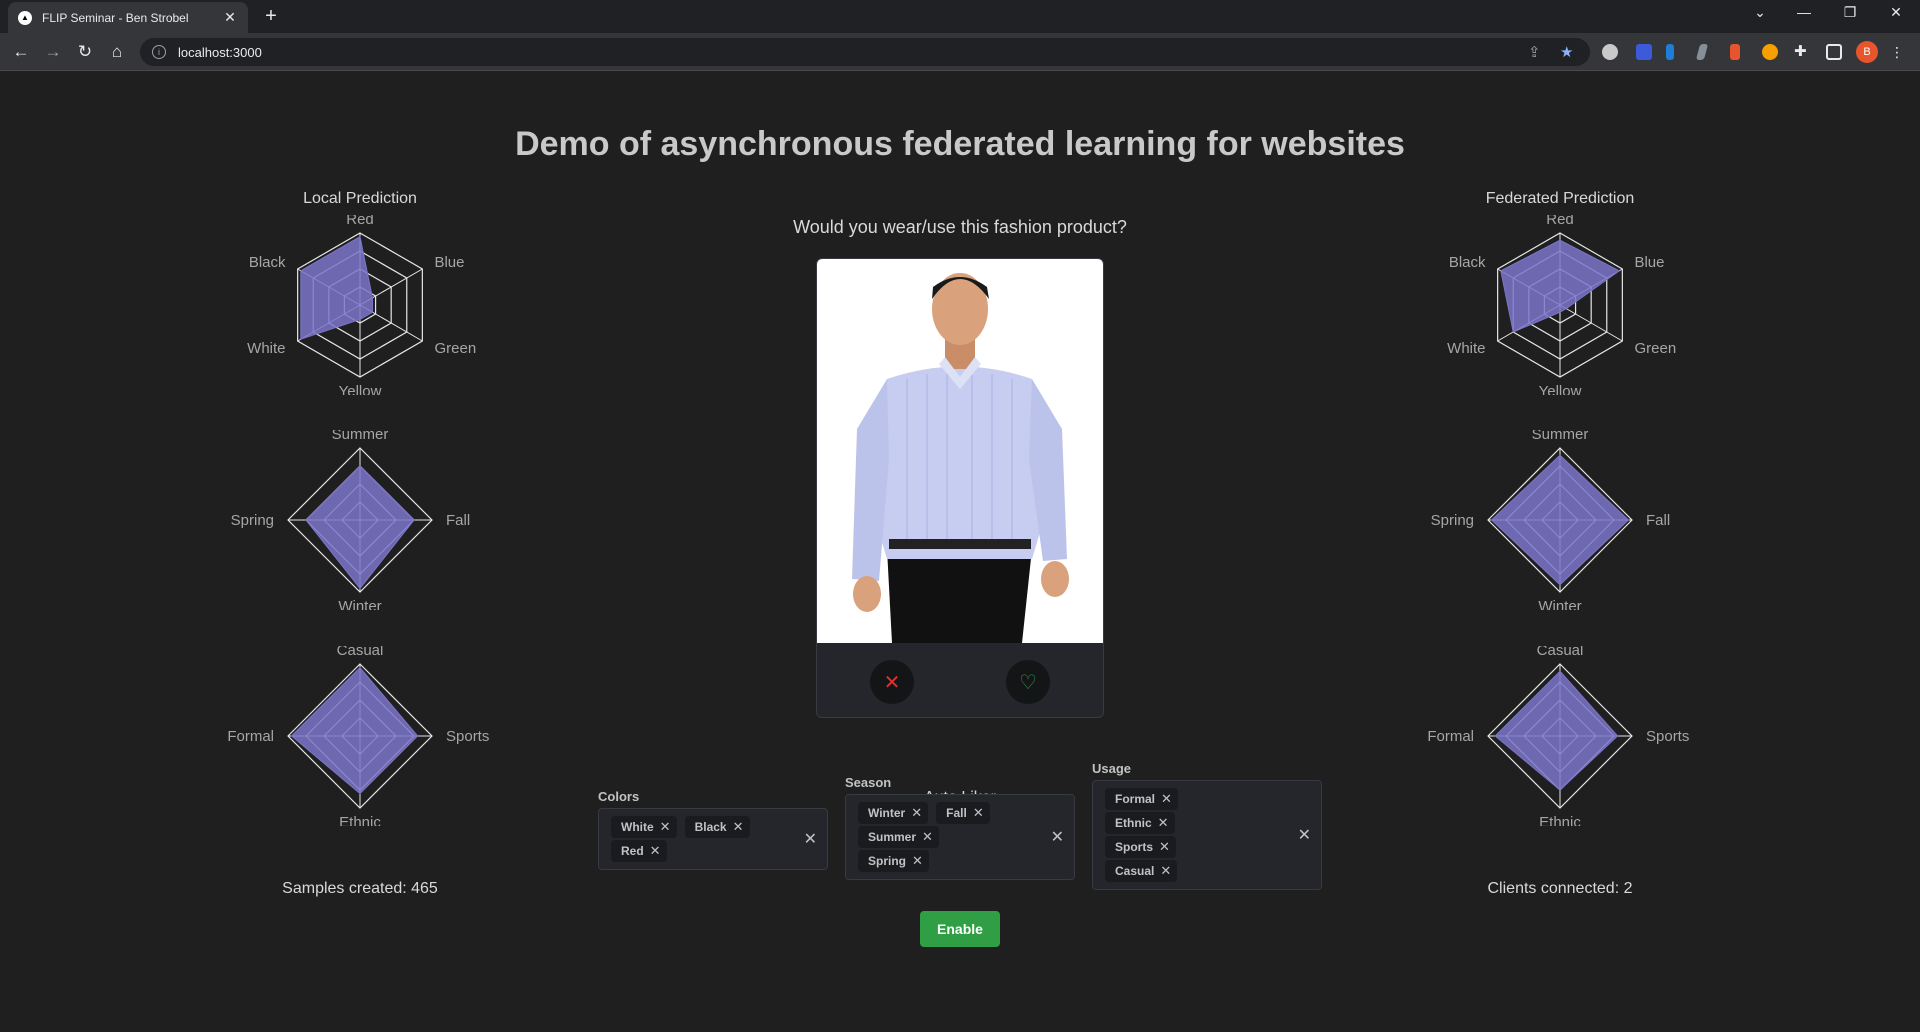 Image resolution: width=1920 pixels, height=1032 pixels. Describe the element at coordinates (220, 52) in the screenshot. I see `url-text: localhost:3000` at that location.